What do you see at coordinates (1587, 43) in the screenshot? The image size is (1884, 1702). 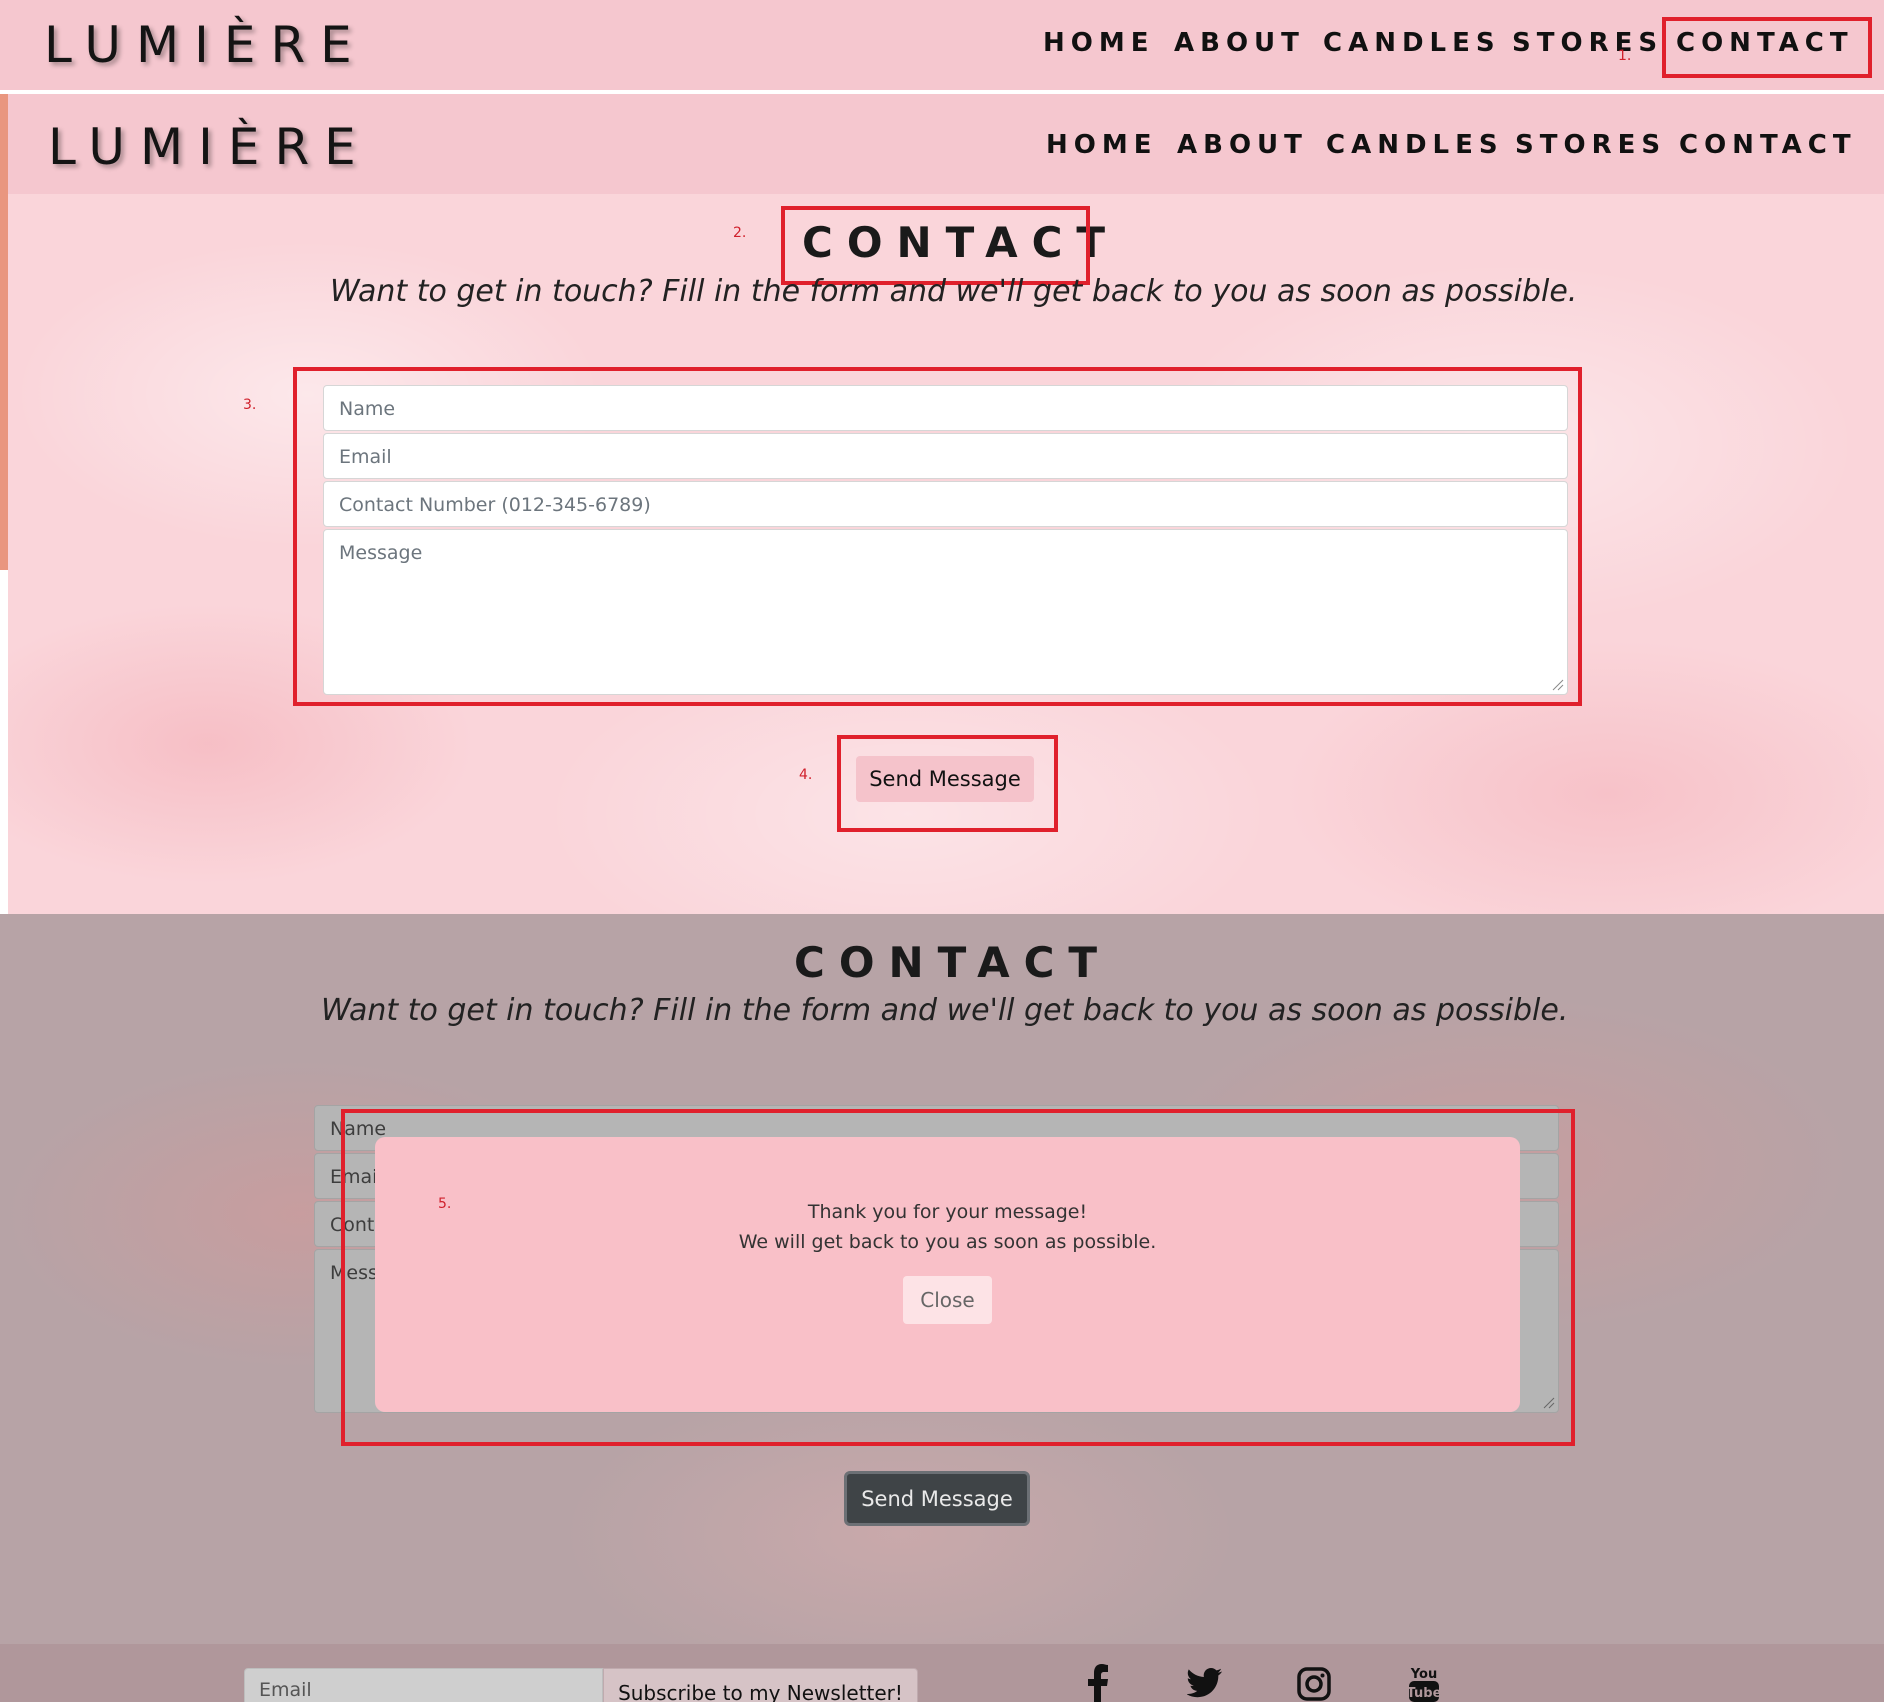 I see `nav-stores: STORES` at bounding box center [1587, 43].